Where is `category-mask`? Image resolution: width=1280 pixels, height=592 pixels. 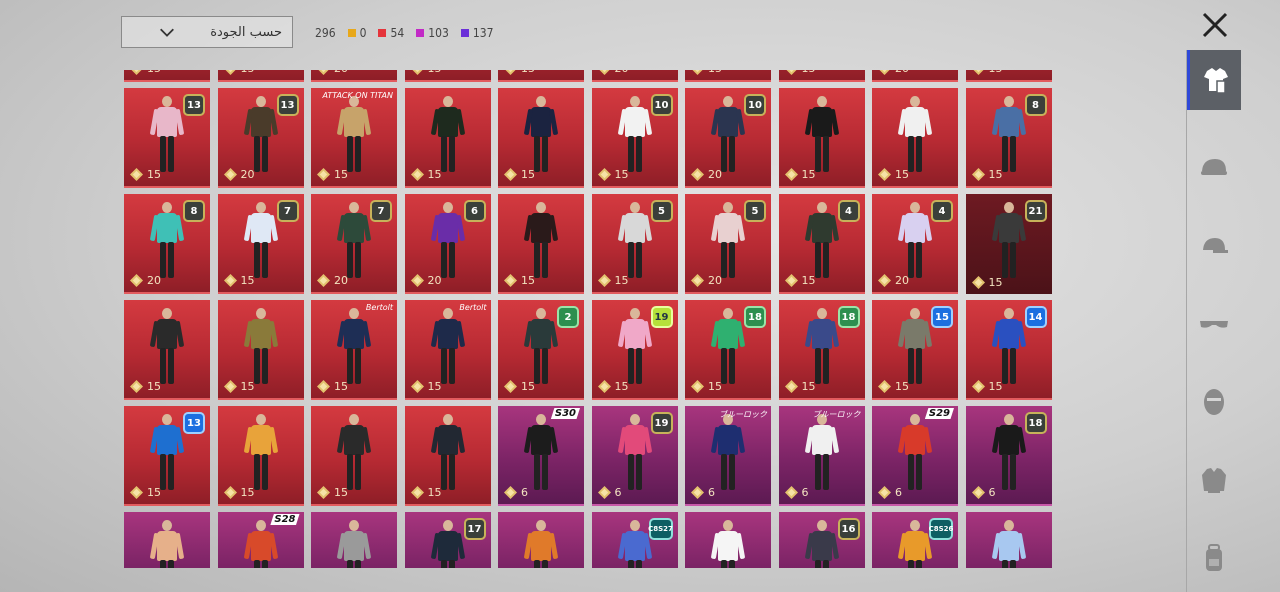
category-mask is located at coordinates (1214, 402).